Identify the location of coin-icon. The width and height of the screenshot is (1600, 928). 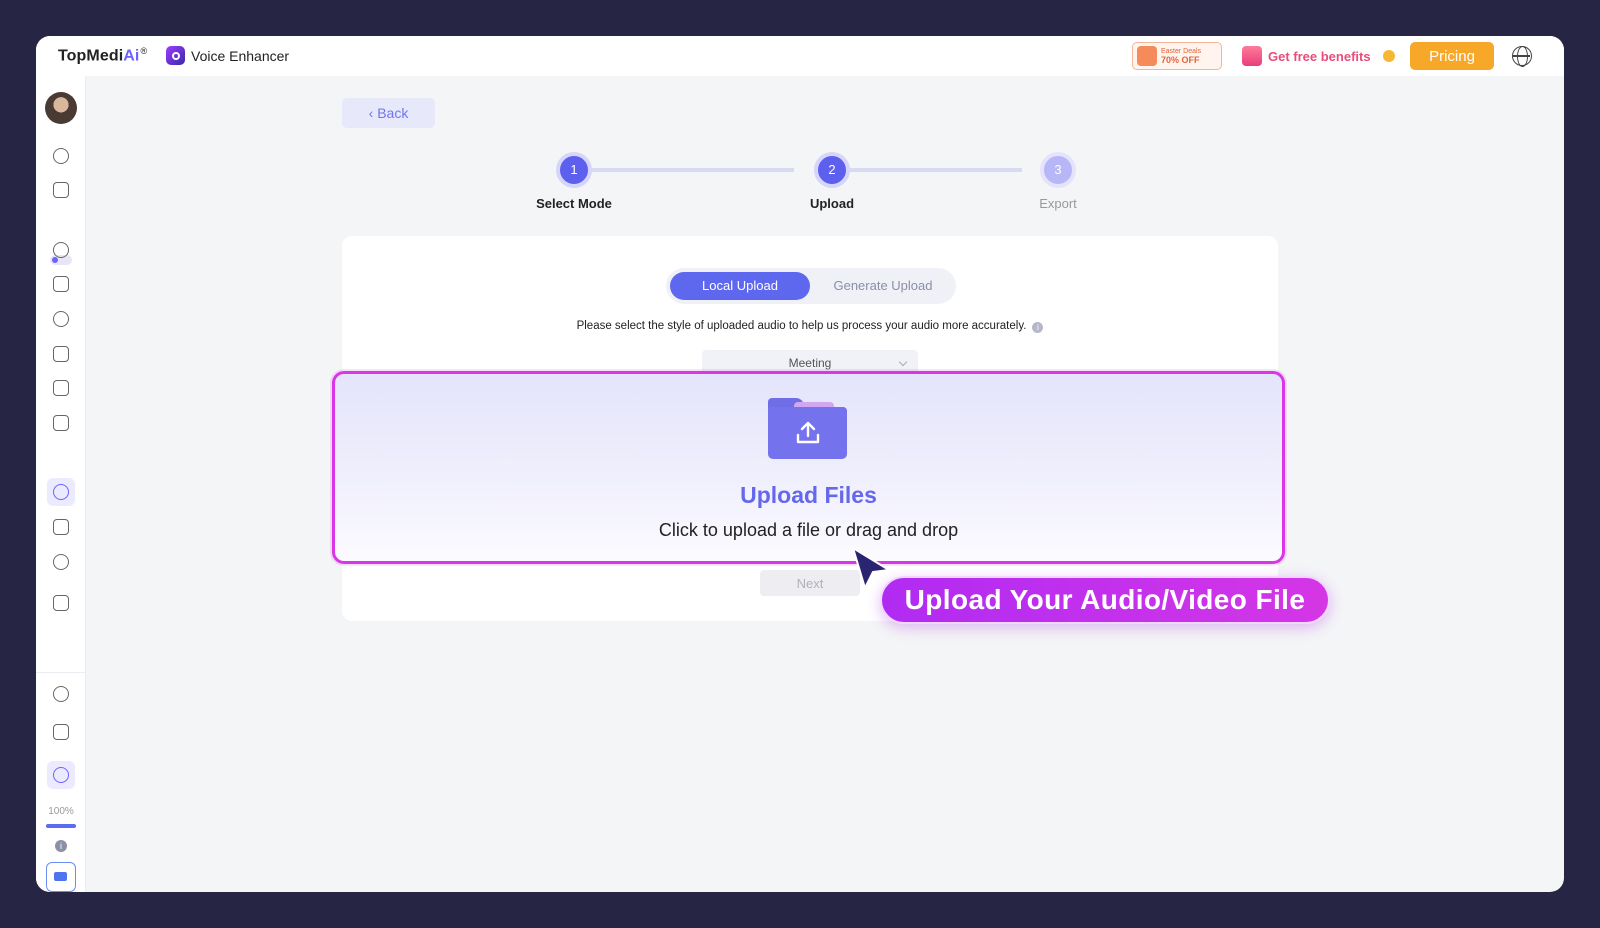
(1388, 56).